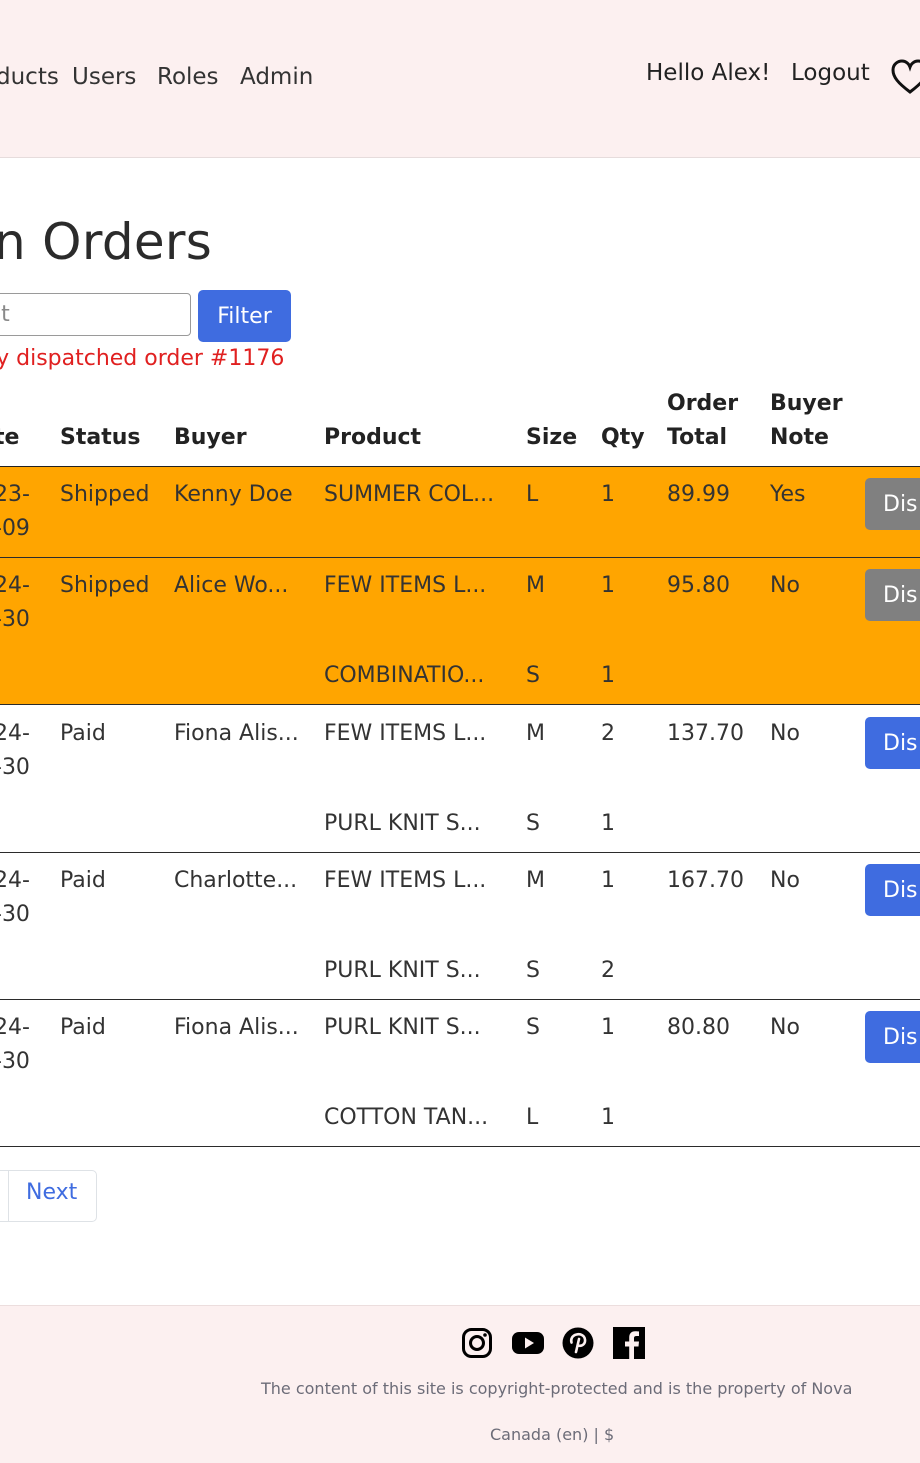  I want to click on instagram-icon, so click(477, 1343).